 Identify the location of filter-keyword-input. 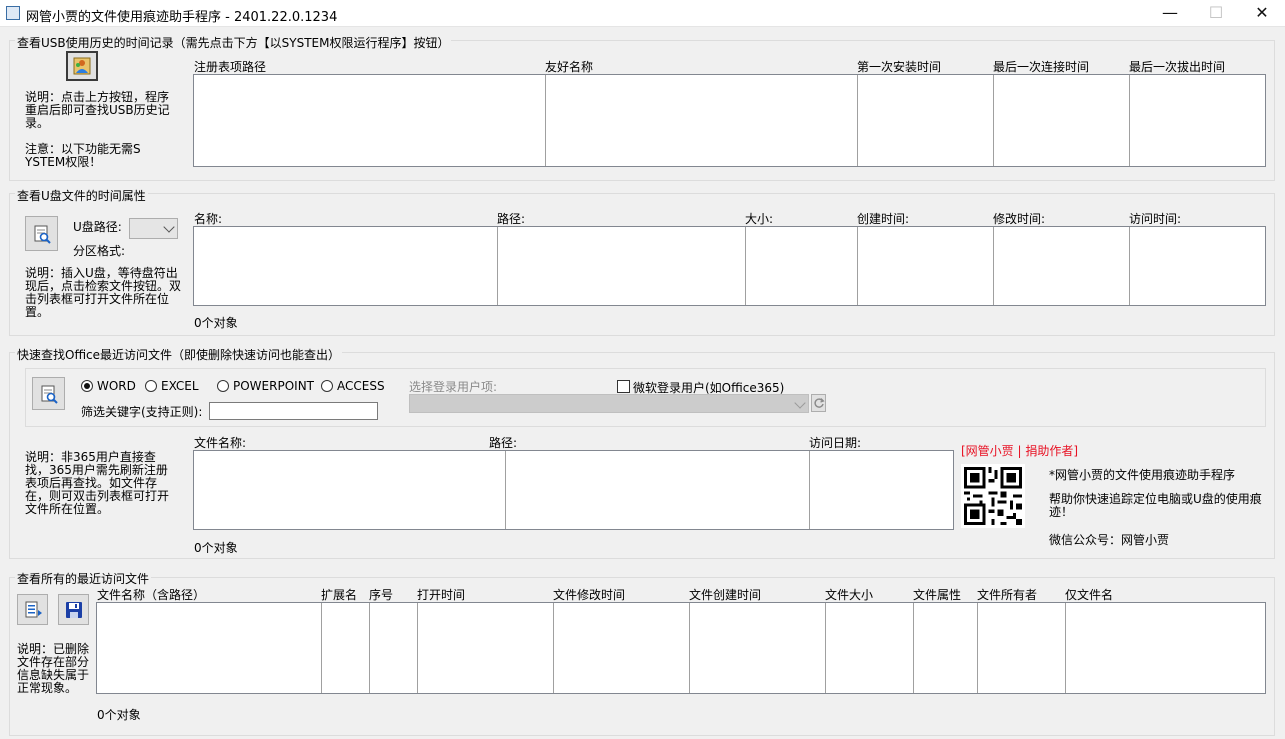
(293, 411).